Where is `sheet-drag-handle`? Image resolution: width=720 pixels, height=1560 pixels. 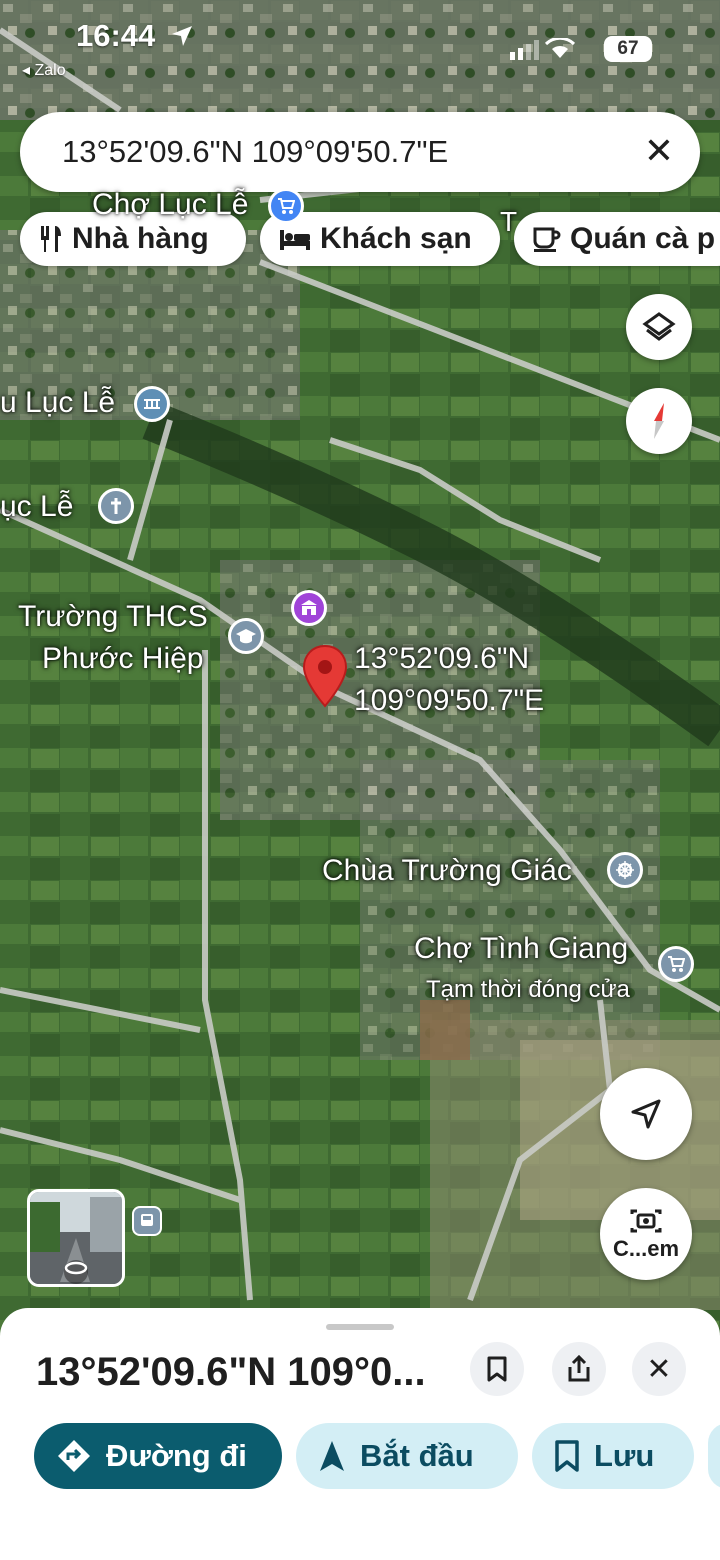 sheet-drag-handle is located at coordinates (360, 1327).